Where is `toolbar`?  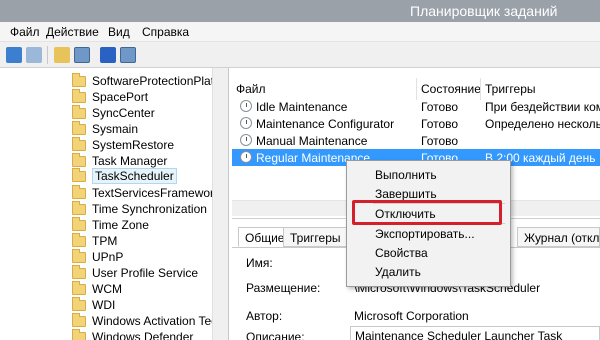
toolbar is located at coordinates (300, 55).